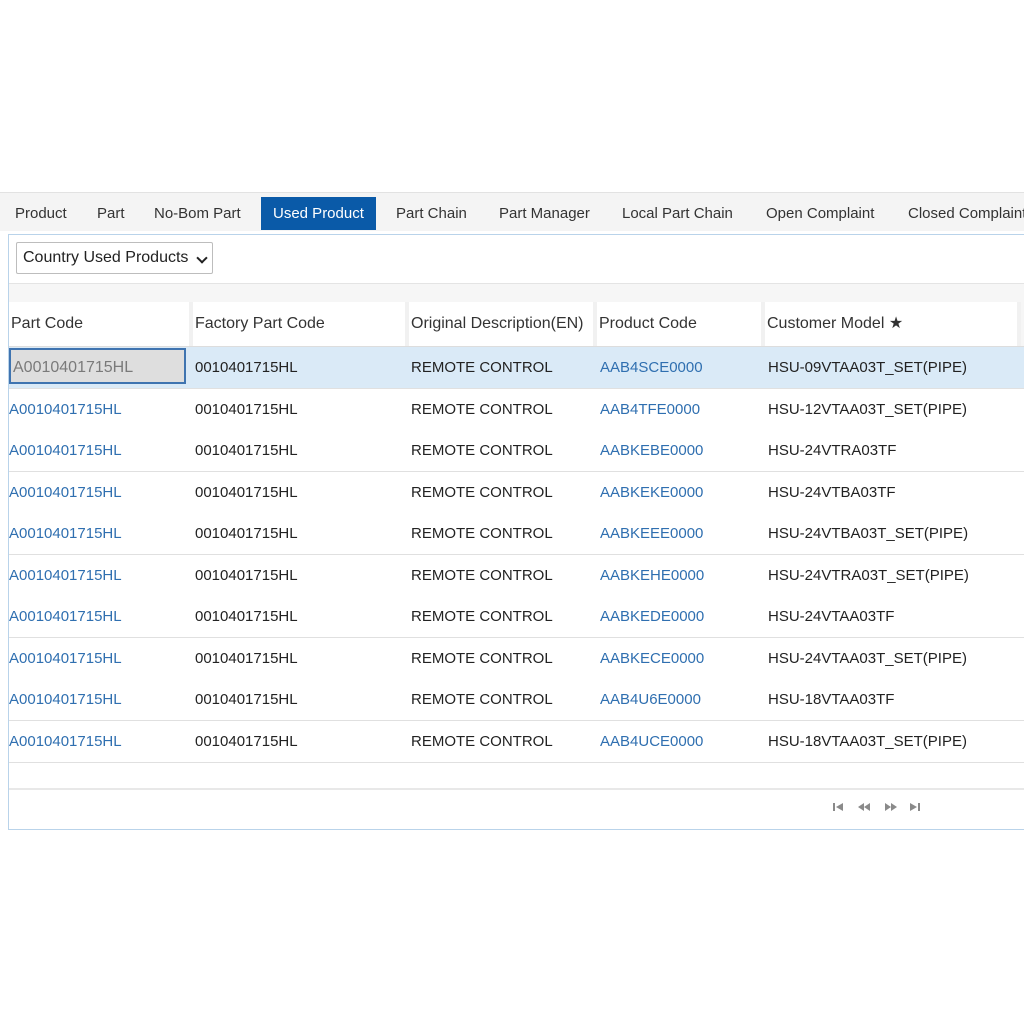 This screenshot has height=1024, width=1024. Describe the element at coordinates (651, 492) in the screenshot. I see `product-code-link: AABKEKE0000` at that location.